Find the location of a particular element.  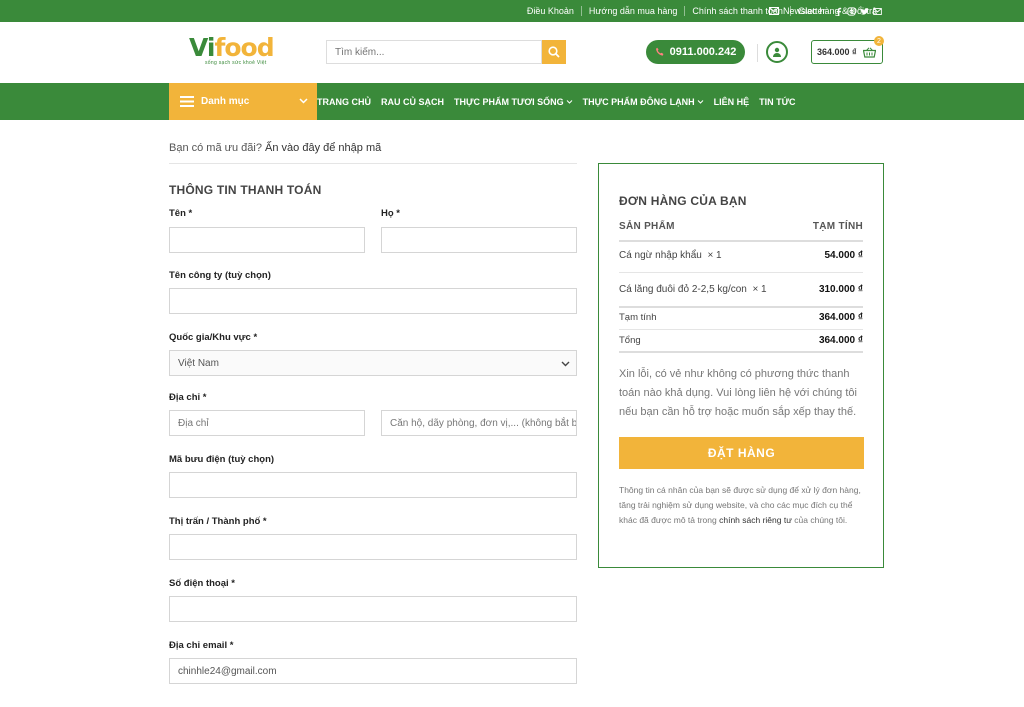

last-name-field is located at coordinates (479, 240).